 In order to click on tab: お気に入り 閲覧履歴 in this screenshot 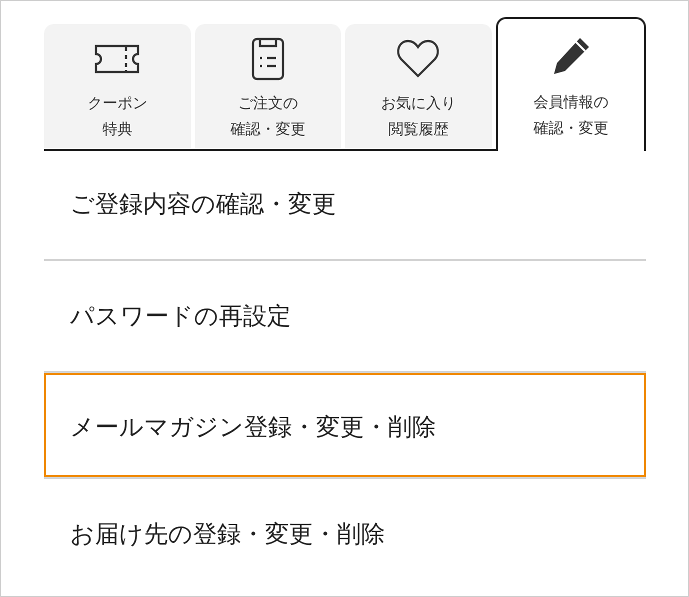, I will do `click(418, 86)`.